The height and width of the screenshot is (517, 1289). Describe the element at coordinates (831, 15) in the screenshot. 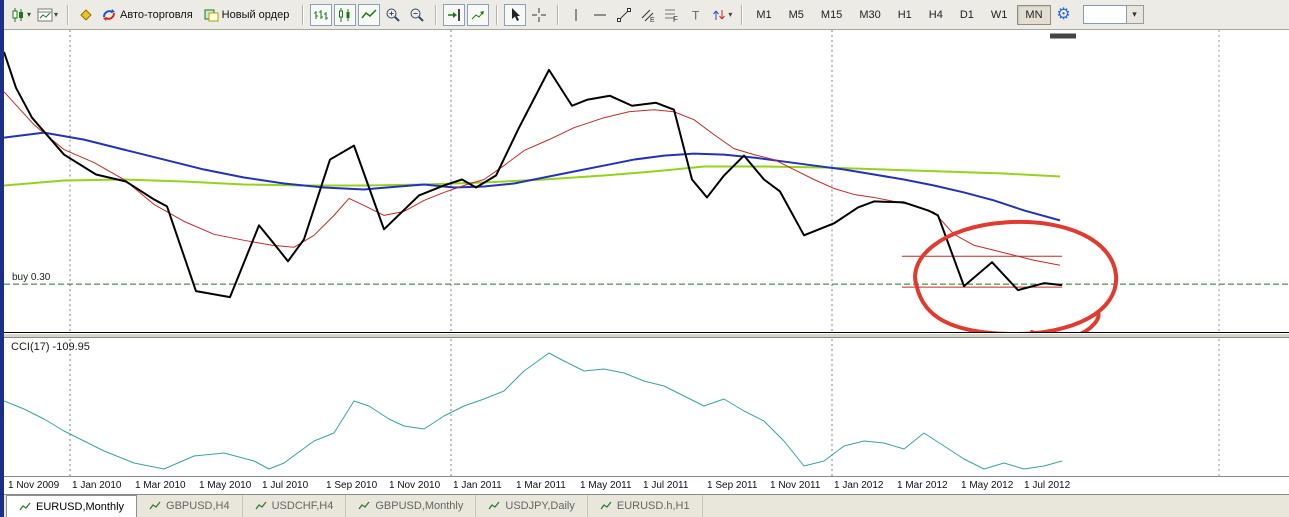

I see `timeframe-m15: M15` at that location.